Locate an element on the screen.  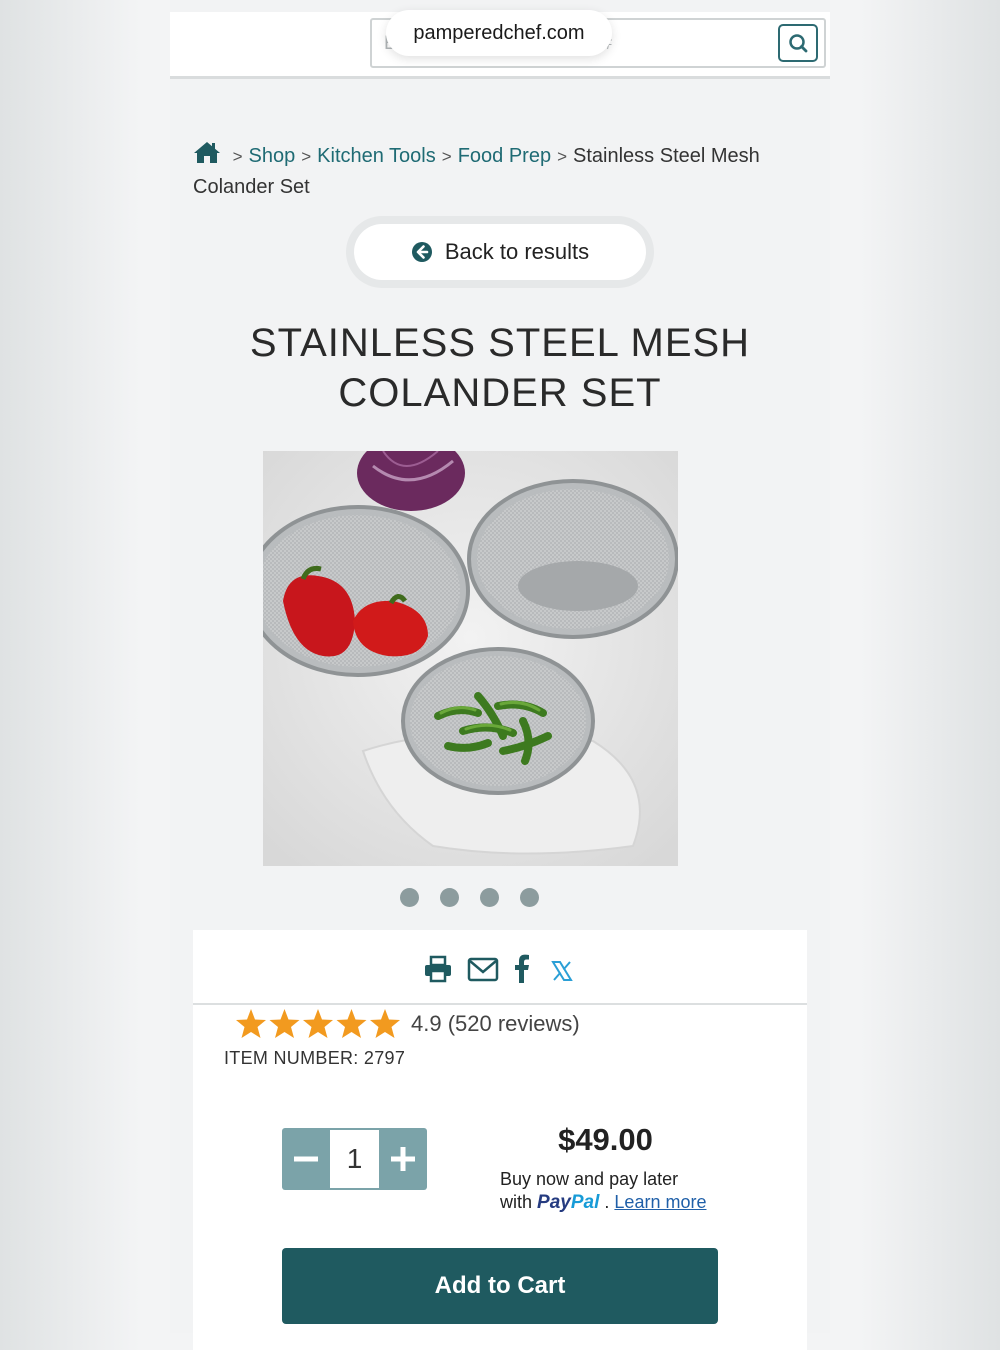
x-icon is located at coordinates (562, 971).